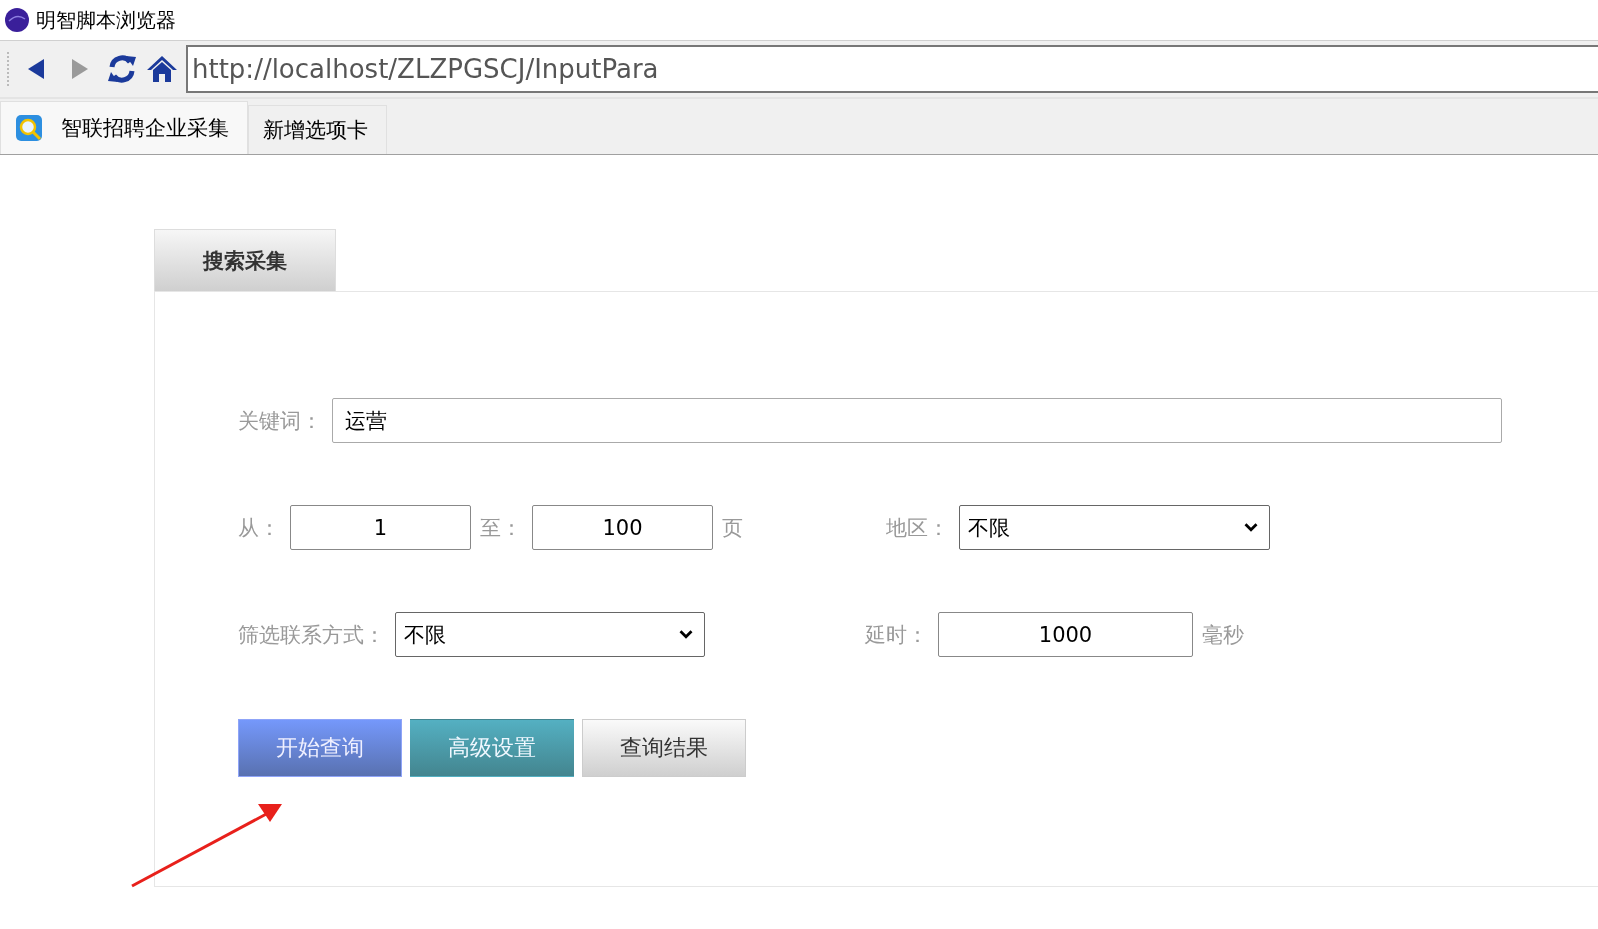  I want to click on keyword-input: 运营, so click(917, 420).